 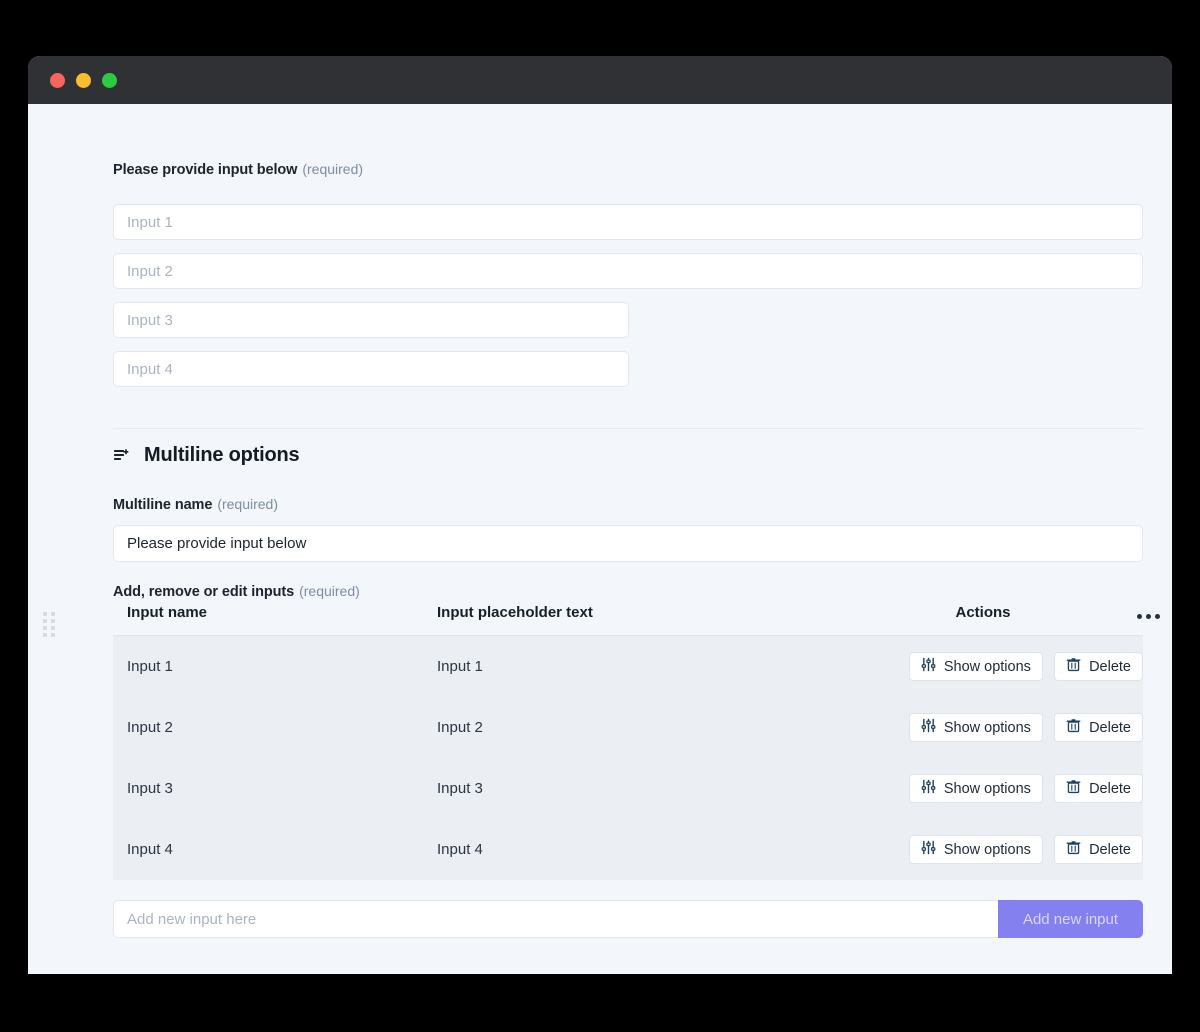 What do you see at coordinates (333, 169) in the screenshot?
I see `top-form-required-tag: (required)` at bounding box center [333, 169].